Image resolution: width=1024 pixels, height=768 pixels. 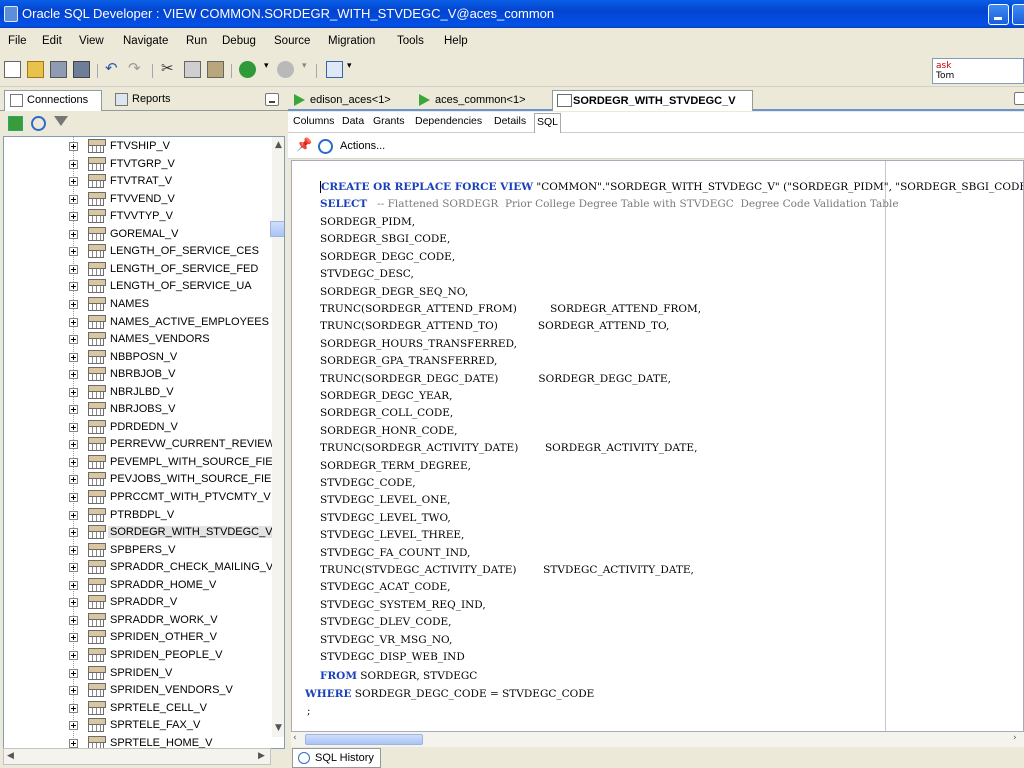 What do you see at coordinates (998, 14) in the screenshot?
I see `minimize-button` at bounding box center [998, 14].